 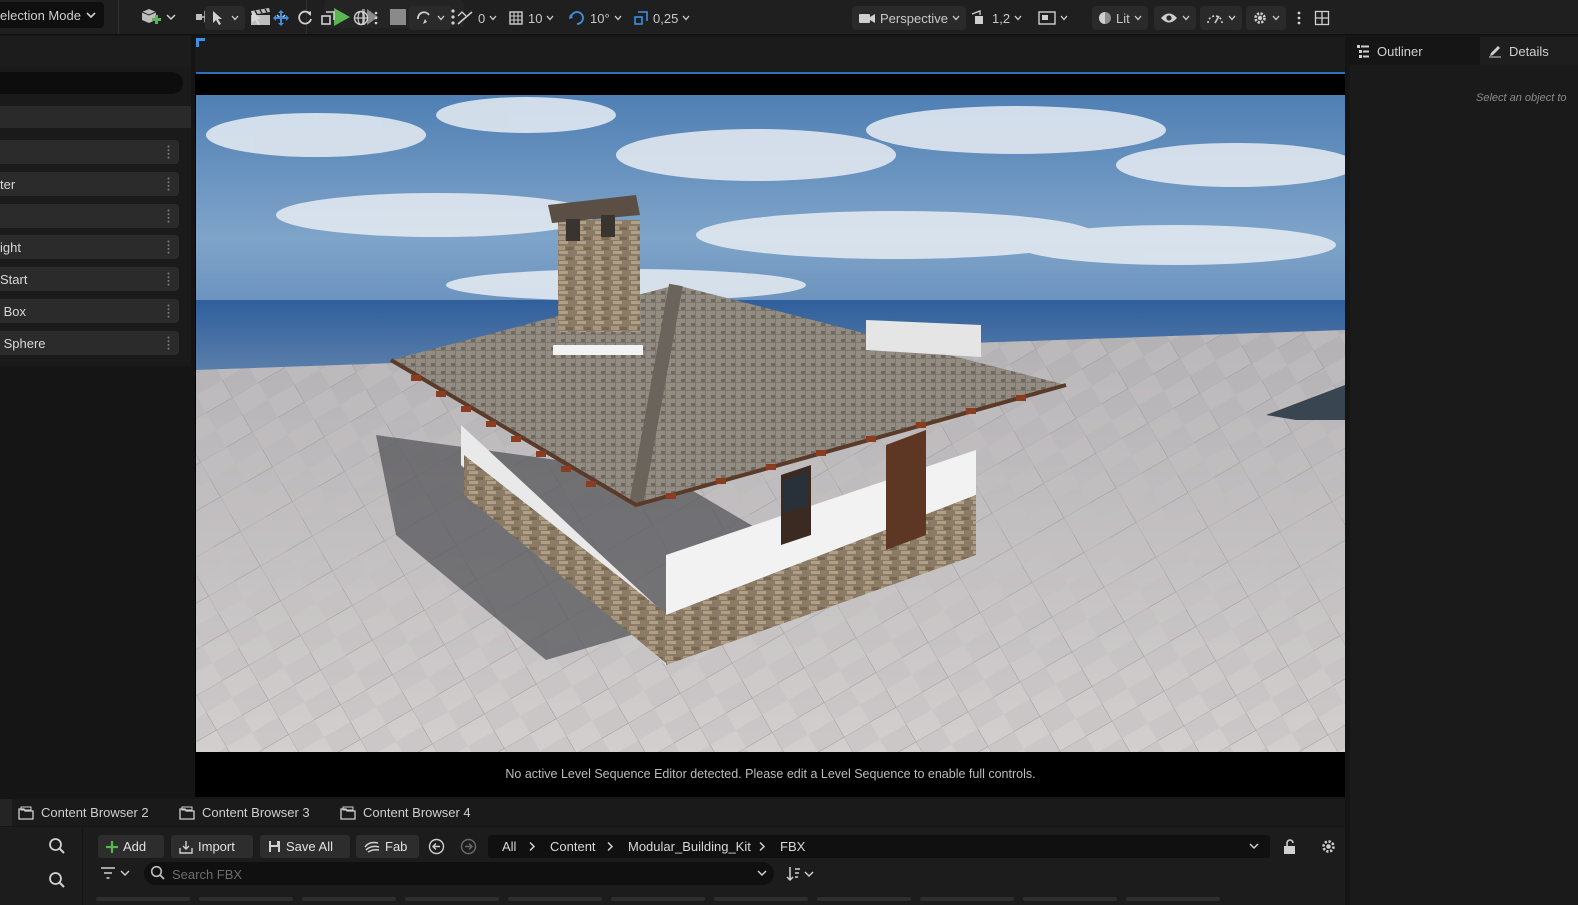 I want to click on breadcrumb-item: Content, so click(x=573, y=846).